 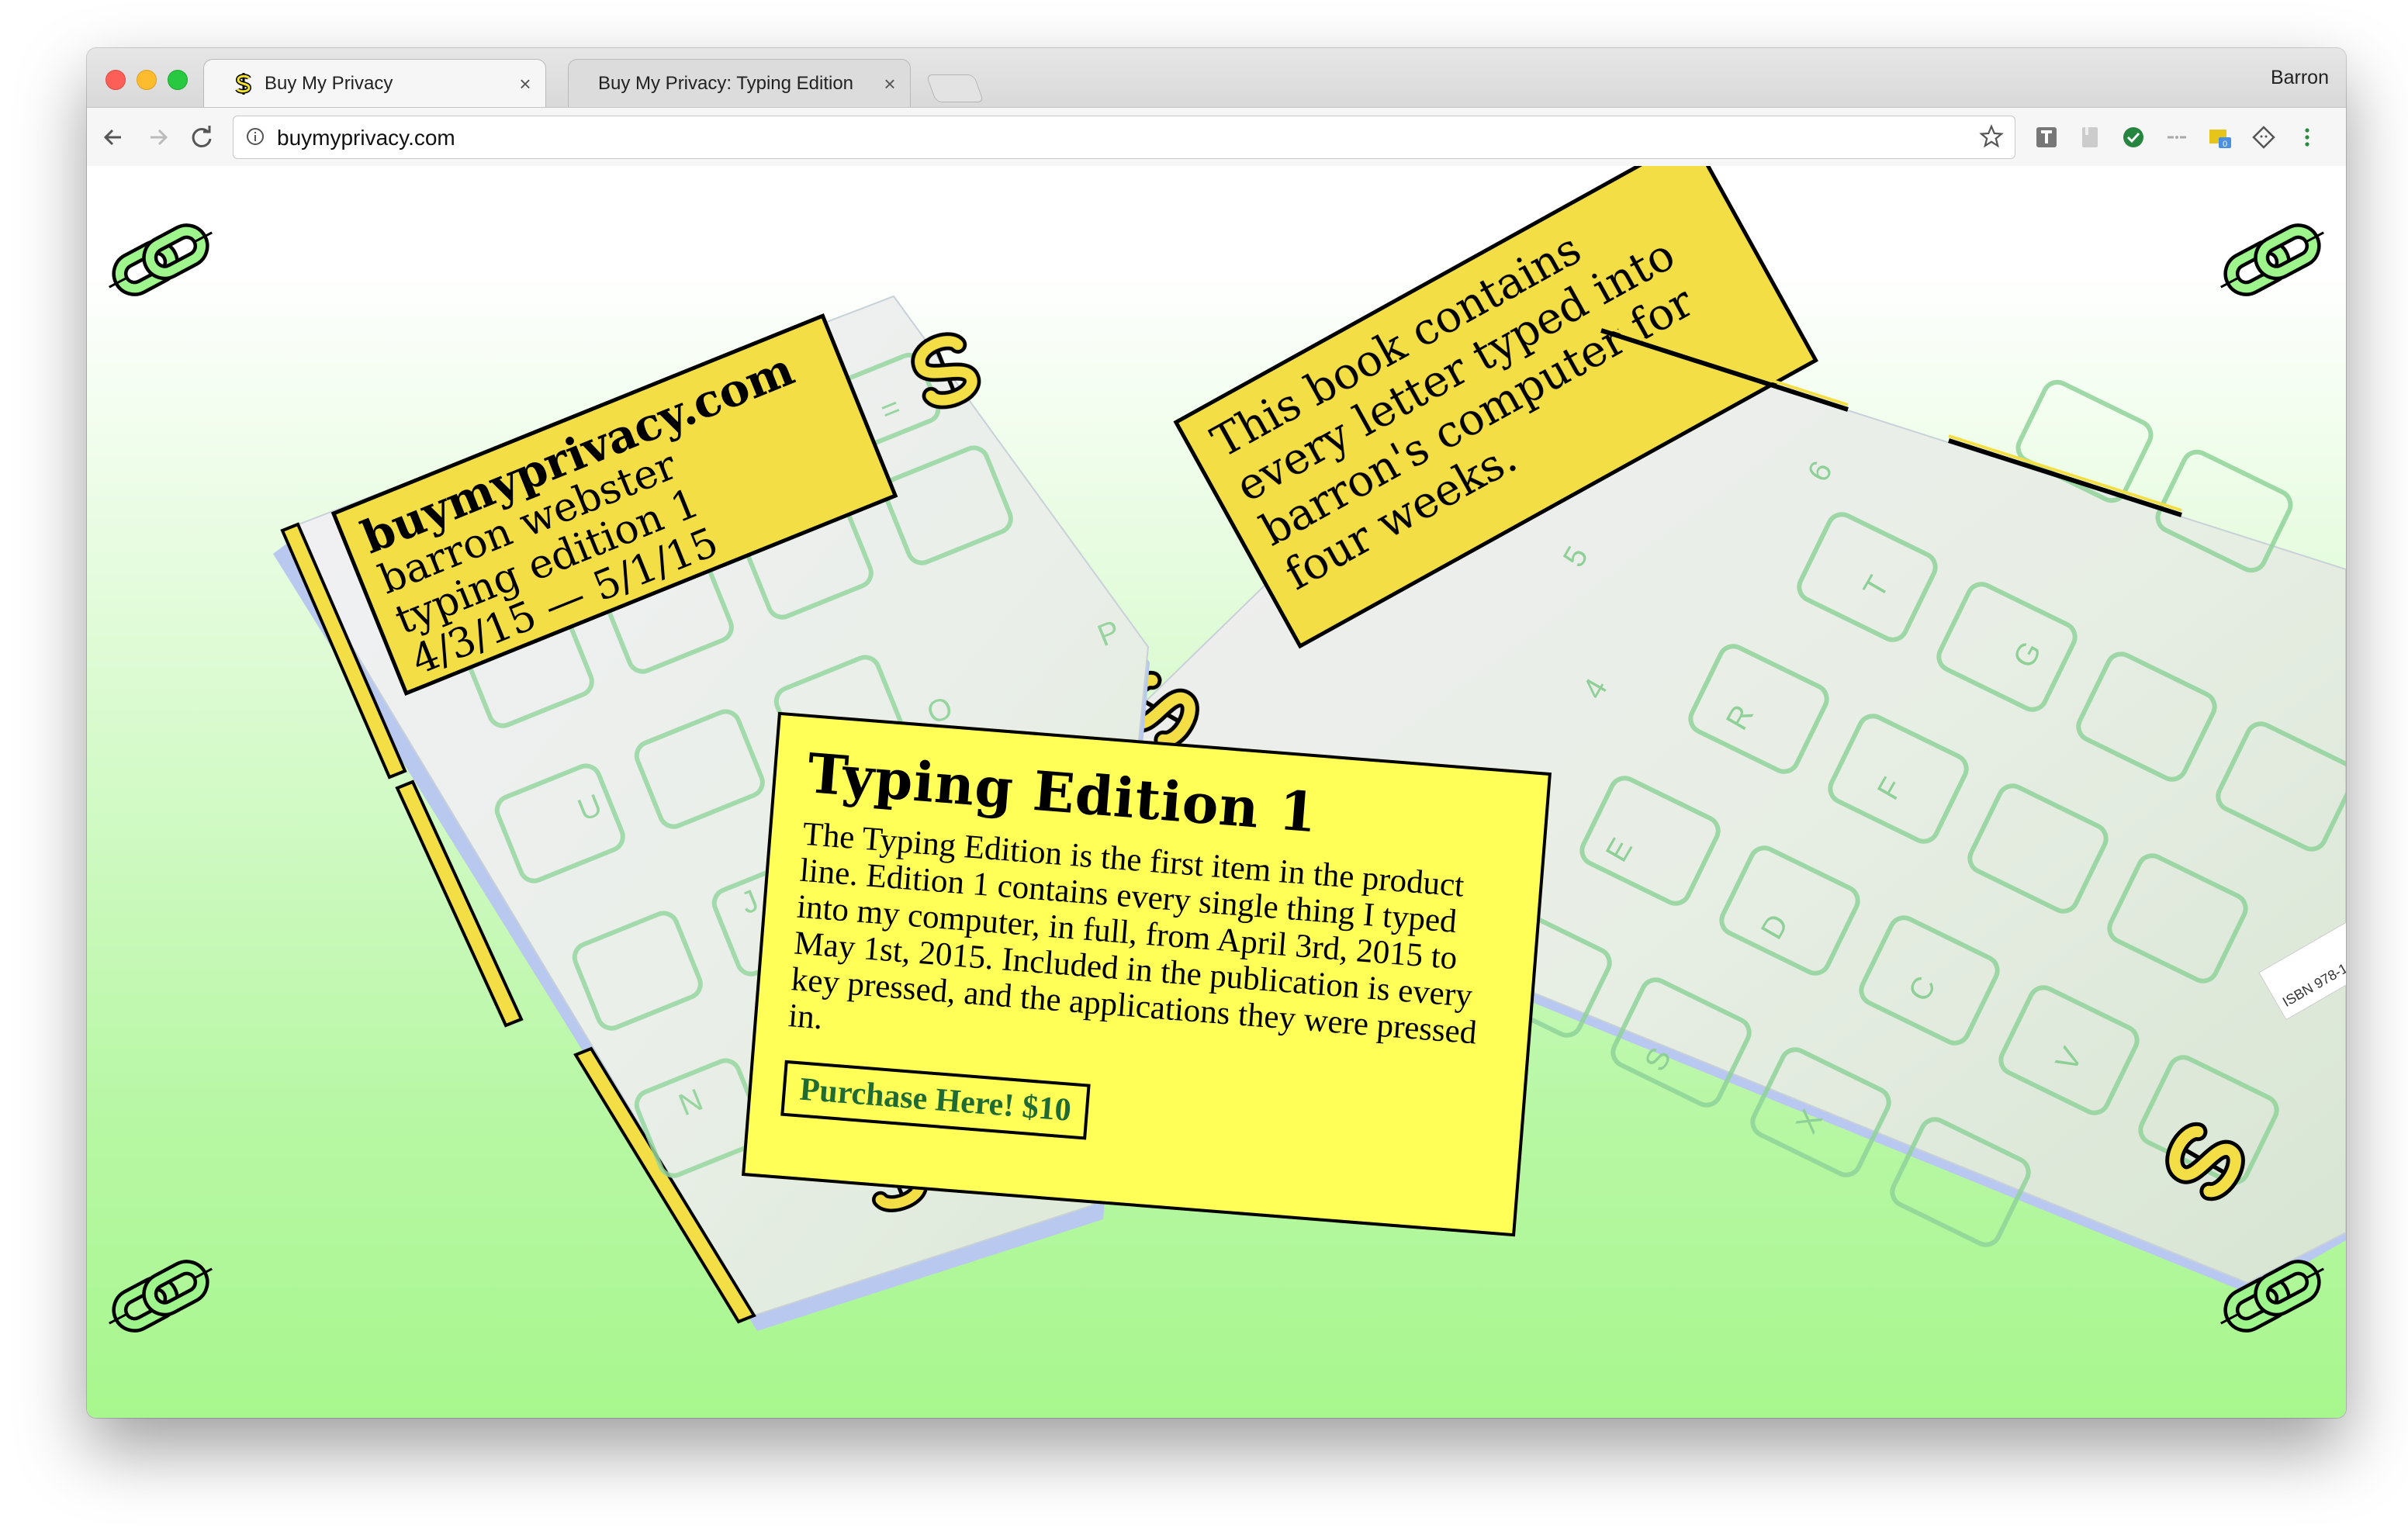 I want to click on tab-typing-edition: Buy My Privacy: Typing Edition ×, so click(x=740, y=83).